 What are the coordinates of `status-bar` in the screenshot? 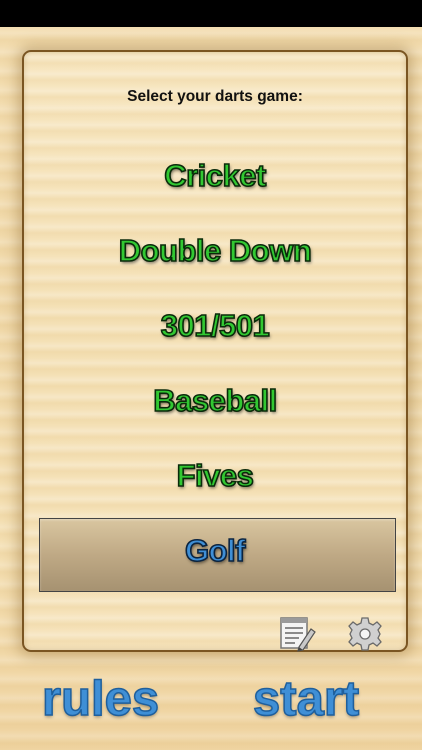 It's located at (211, 13).